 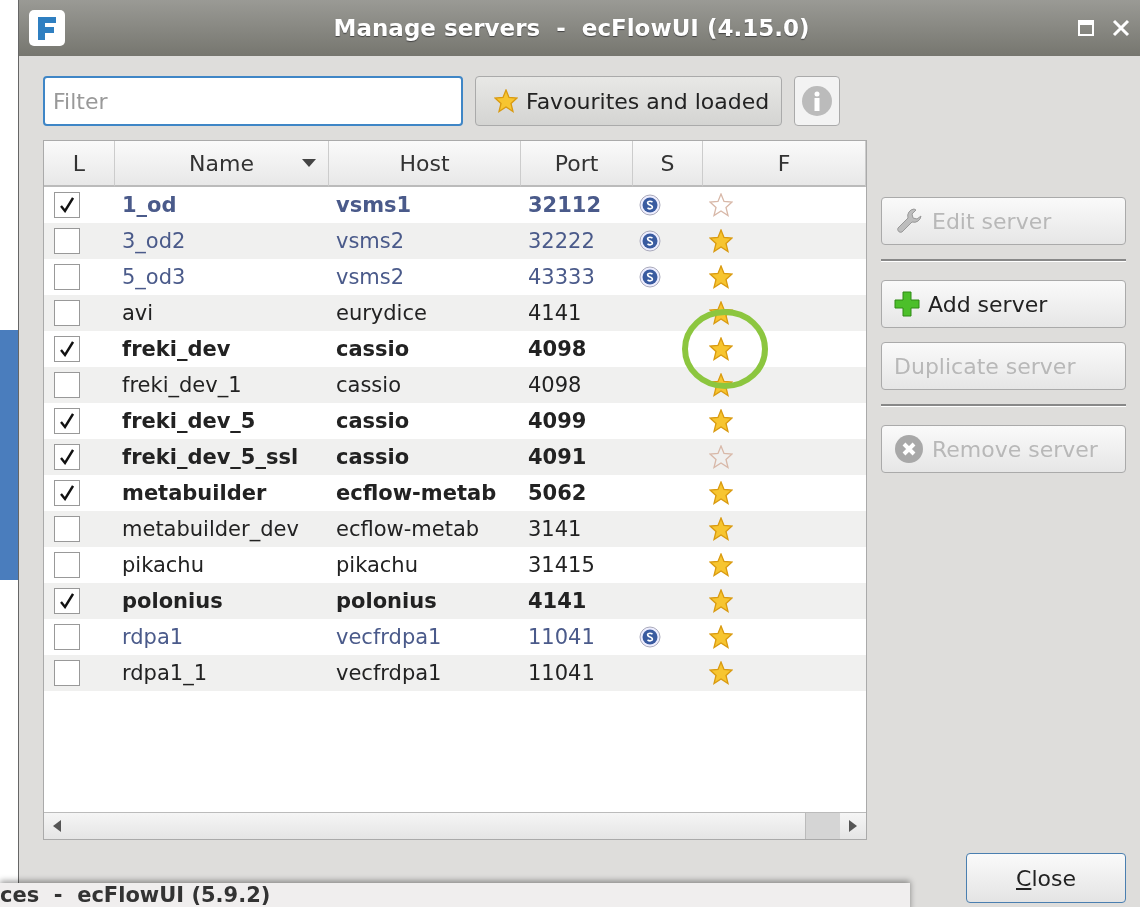 I want to click on close-circle-icon, so click(x=909, y=449).